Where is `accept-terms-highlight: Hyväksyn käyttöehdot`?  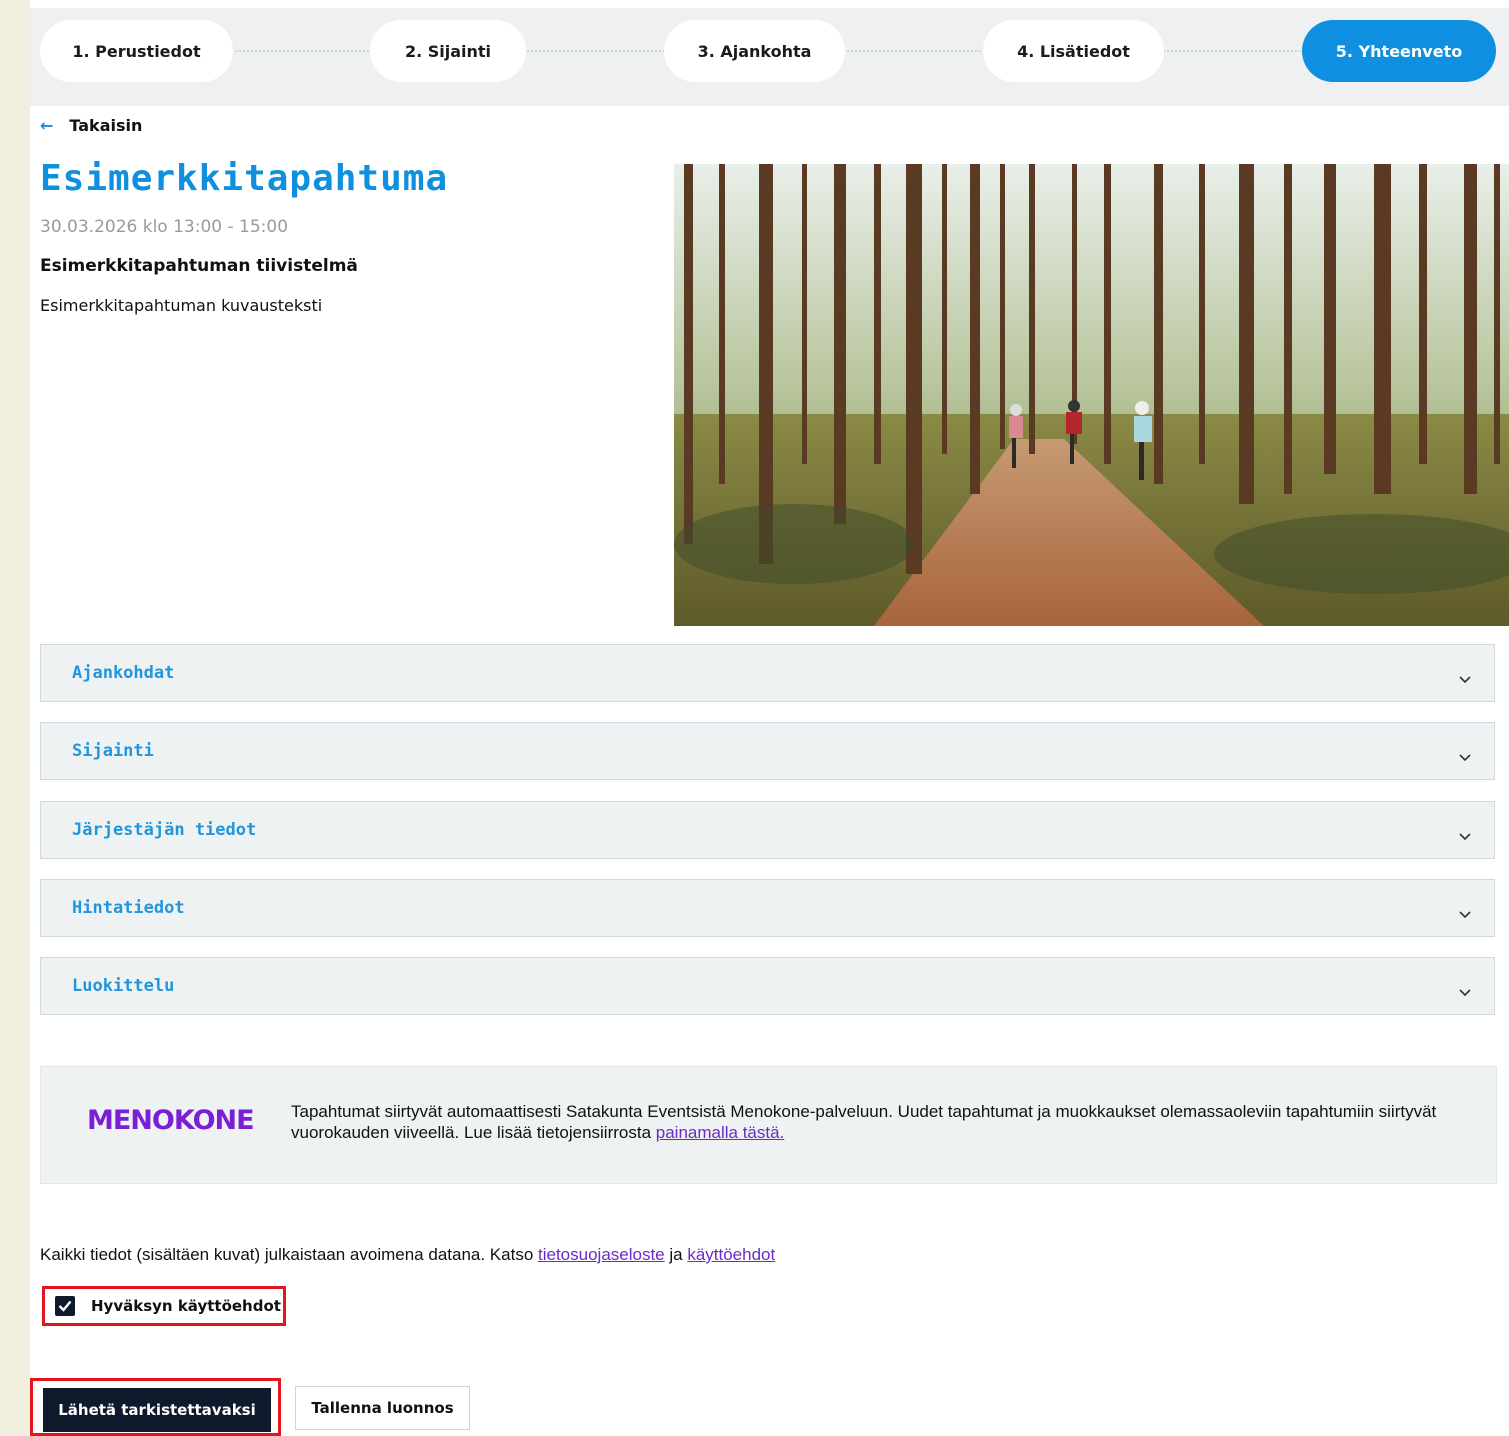
accept-terms-highlight: Hyväksyn käyttöehdot is located at coordinates (164, 1306).